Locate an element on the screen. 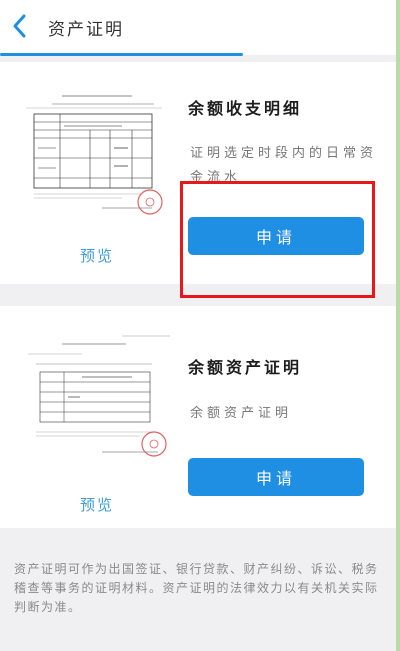 The width and height of the screenshot is (400, 651). header-bar: 资产证明 is located at coordinates (198, 28).